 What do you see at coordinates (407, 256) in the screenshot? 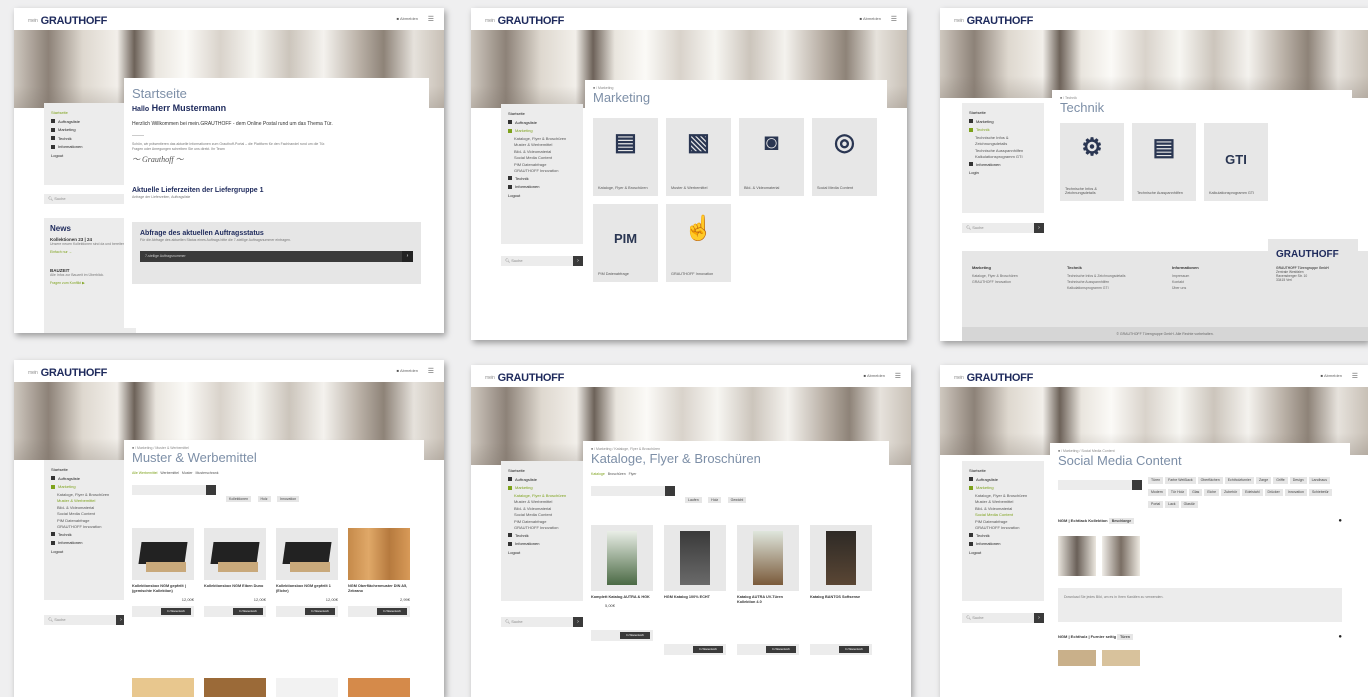
I see `status-submit-button: ›` at bounding box center [407, 256].